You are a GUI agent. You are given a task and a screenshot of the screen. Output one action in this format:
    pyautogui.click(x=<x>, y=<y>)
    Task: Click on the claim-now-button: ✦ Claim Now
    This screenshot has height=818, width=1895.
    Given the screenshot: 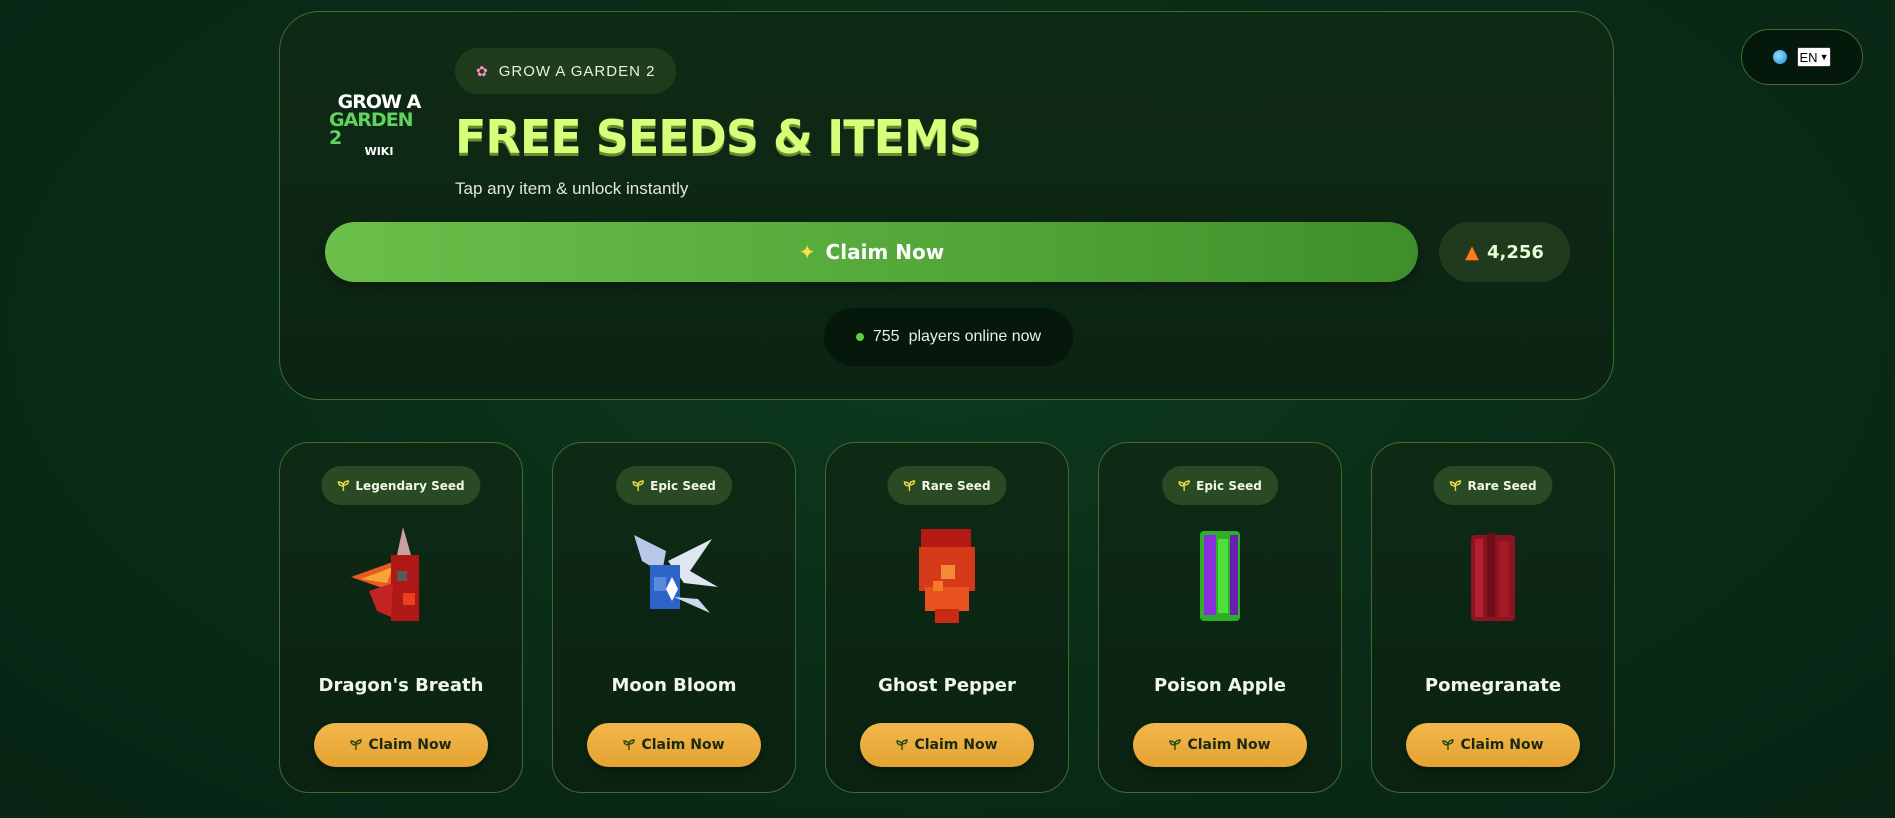 What is the action you would take?
    pyautogui.click(x=871, y=252)
    